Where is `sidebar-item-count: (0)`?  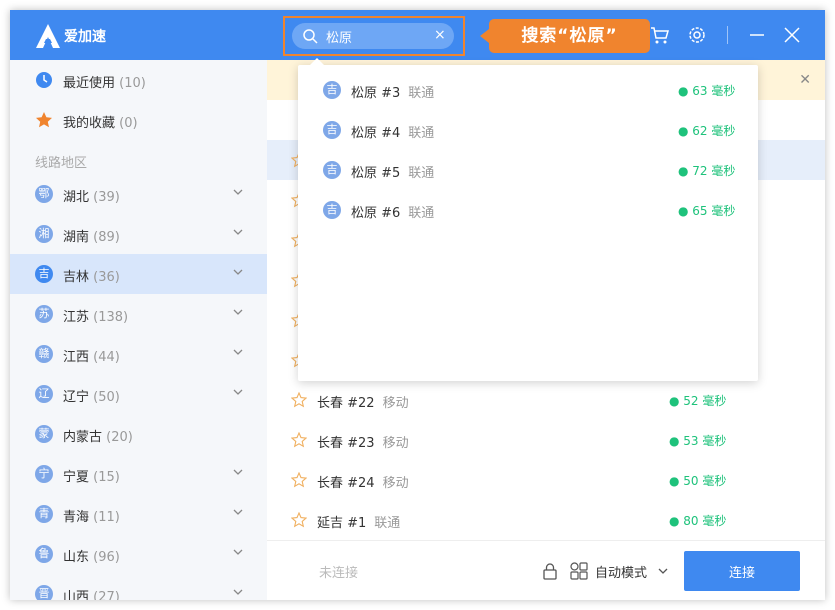 sidebar-item-count: (0) is located at coordinates (128, 123).